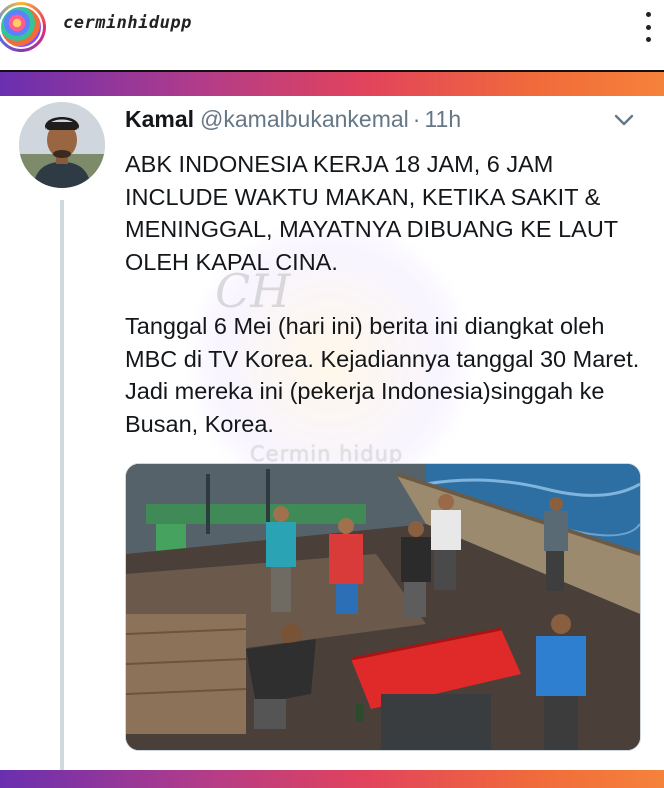 This screenshot has height=788, width=664. Describe the element at coordinates (159, 119) in the screenshot. I see `author-name: Kamal` at that location.